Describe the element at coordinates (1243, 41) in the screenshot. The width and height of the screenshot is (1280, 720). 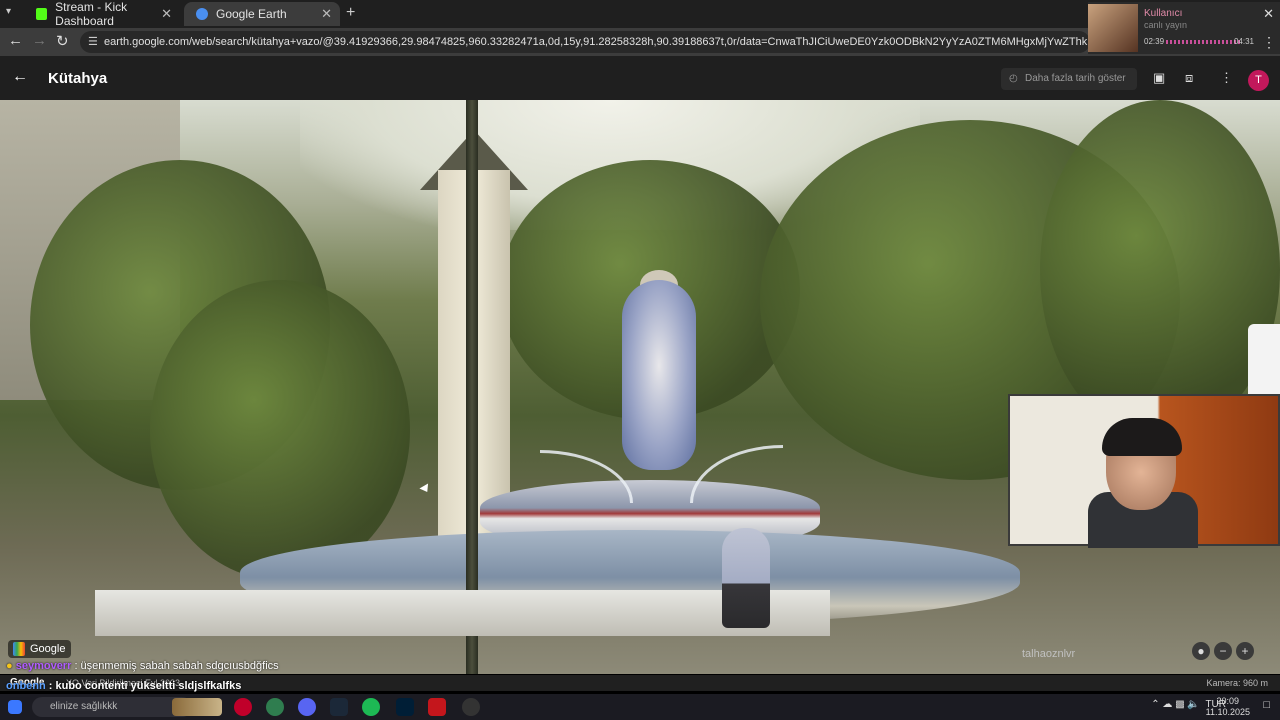
I see `media-time-total: 04:31` at that location.